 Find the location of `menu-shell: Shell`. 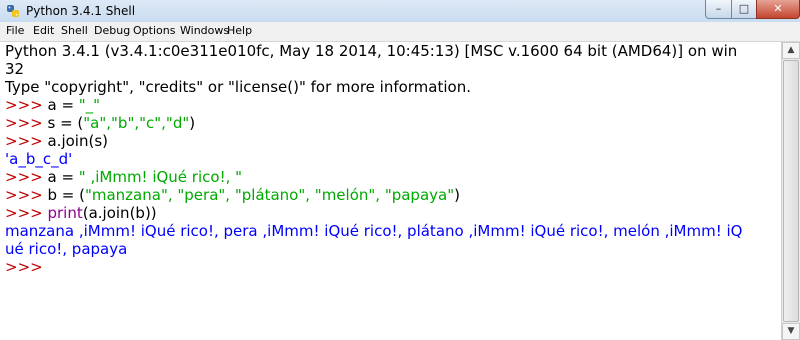

menu-shell: Shell is located at coordinates (74, 30).